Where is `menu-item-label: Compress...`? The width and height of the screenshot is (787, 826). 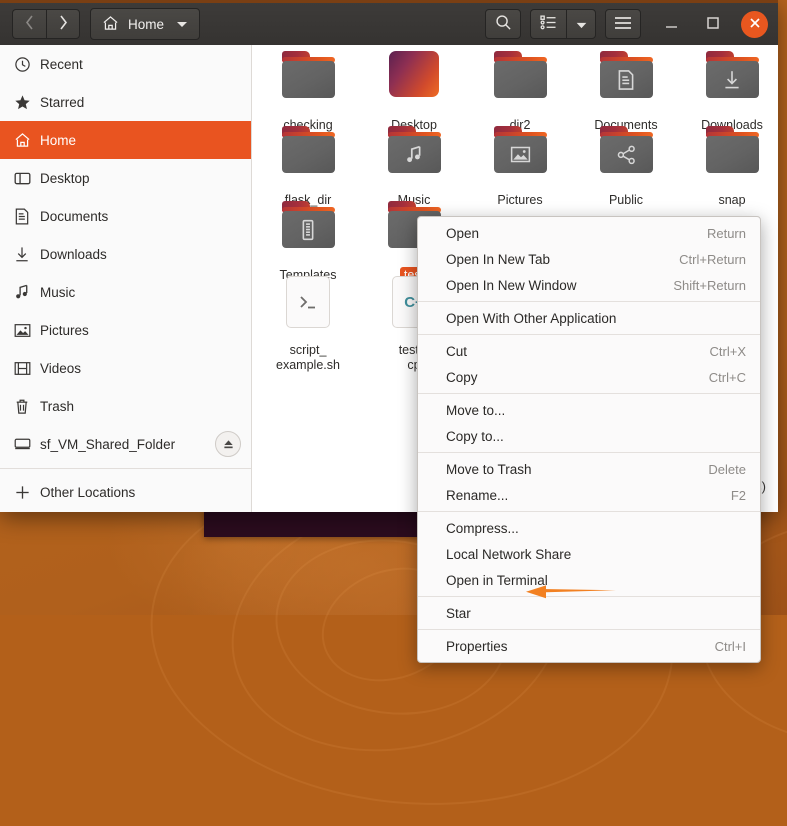
menu-item-label: Compress... is located at coordinates (482, 528).